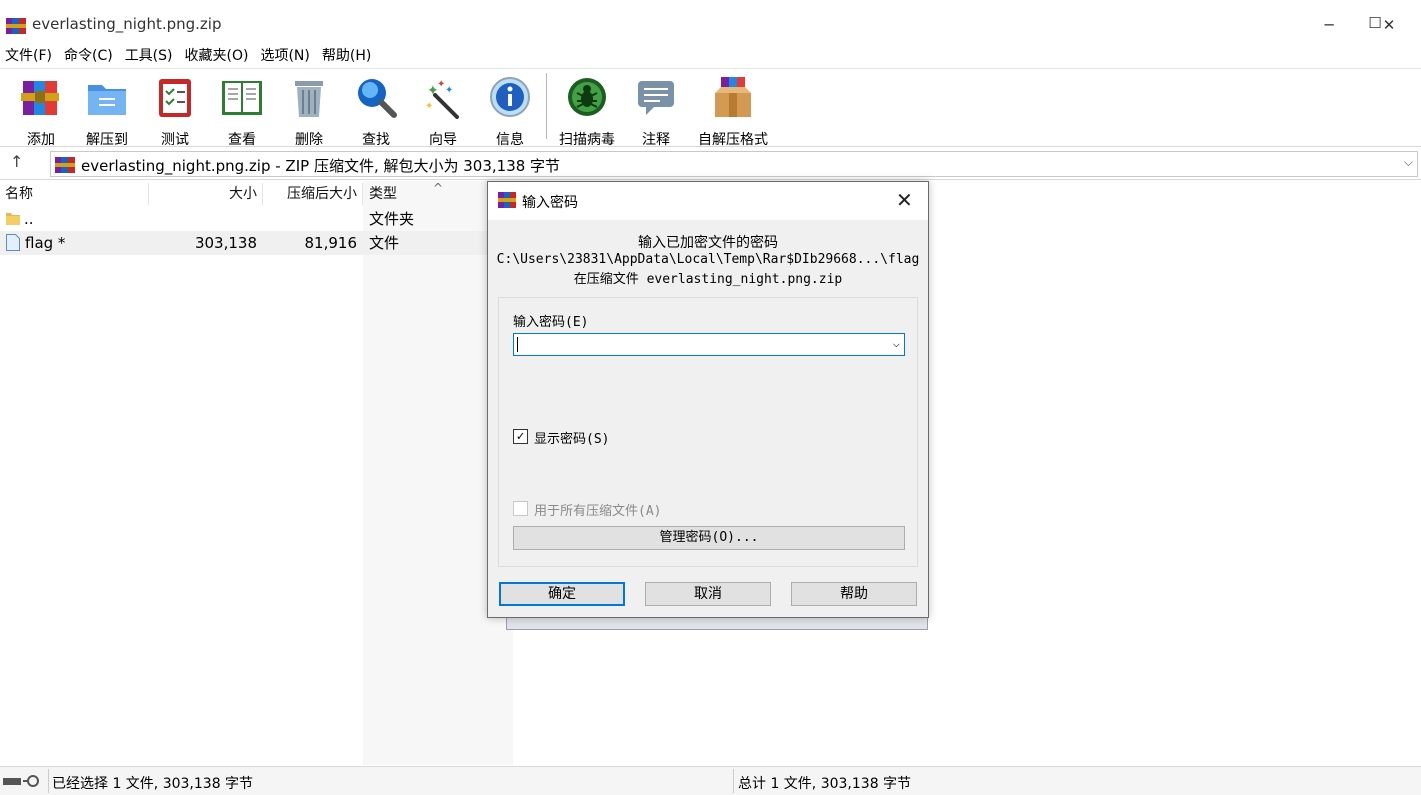 This screenshot has height=795, width=1421. I want to click on ok-button: 确定, so click(562, 594).